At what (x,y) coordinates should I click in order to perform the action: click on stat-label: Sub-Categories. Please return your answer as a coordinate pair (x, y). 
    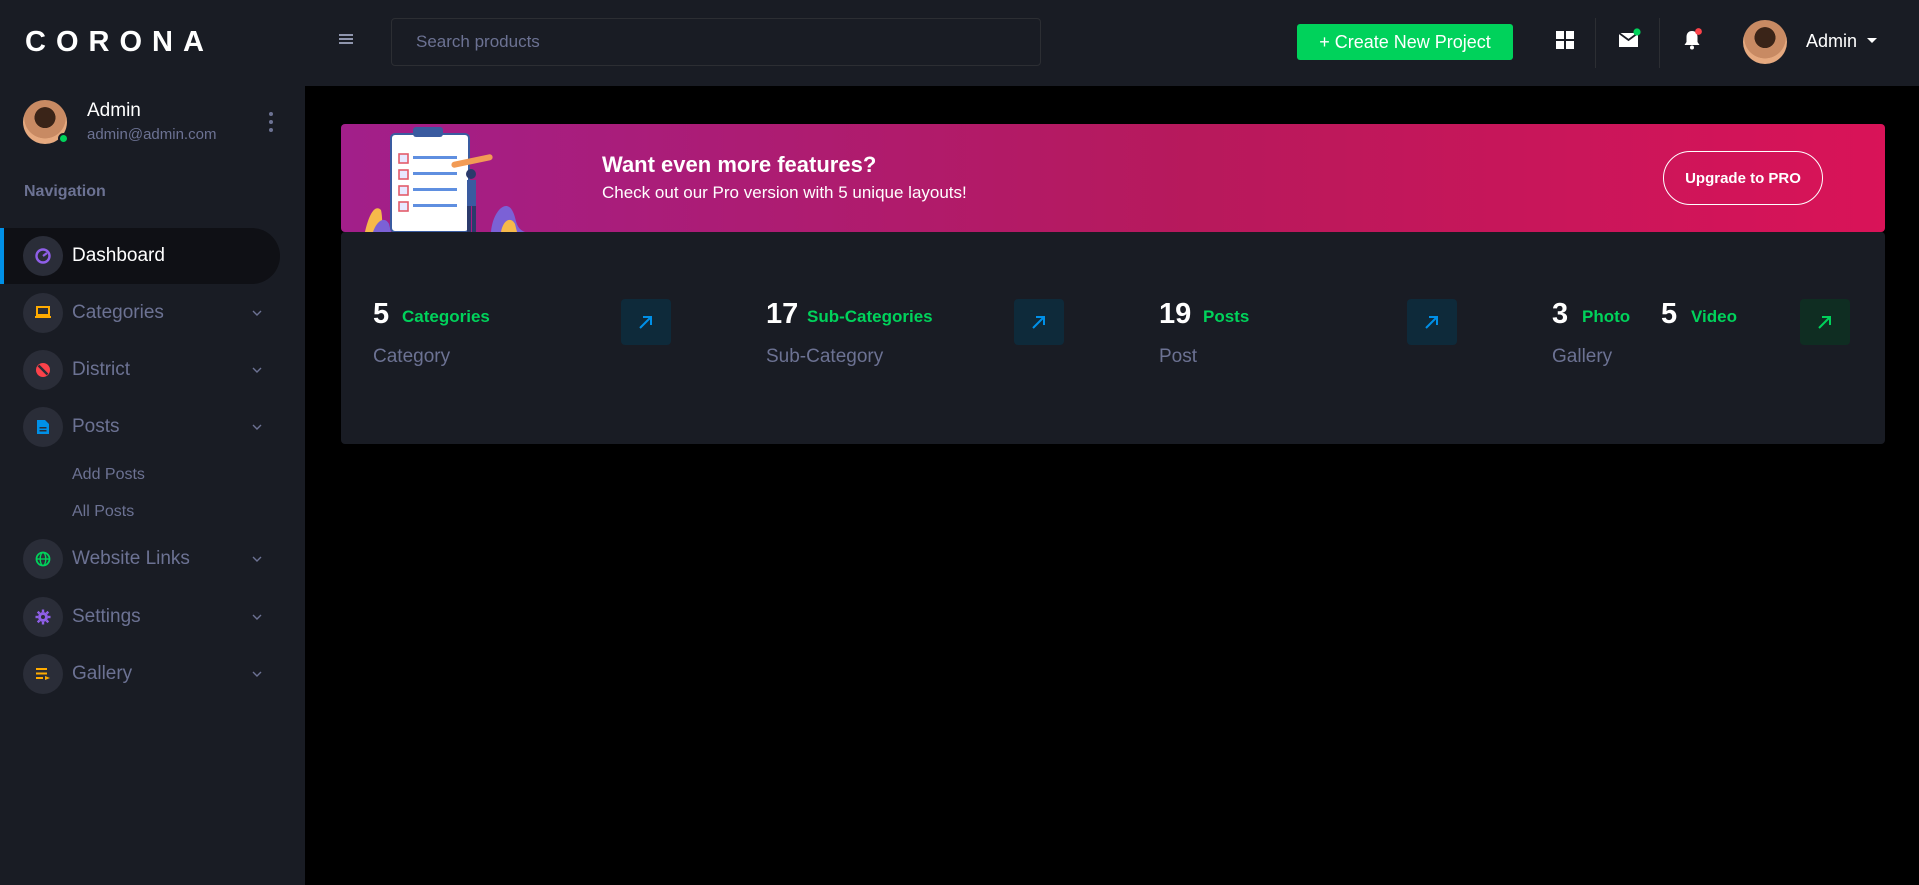
    Looking at the image, I should click on (870, 316).